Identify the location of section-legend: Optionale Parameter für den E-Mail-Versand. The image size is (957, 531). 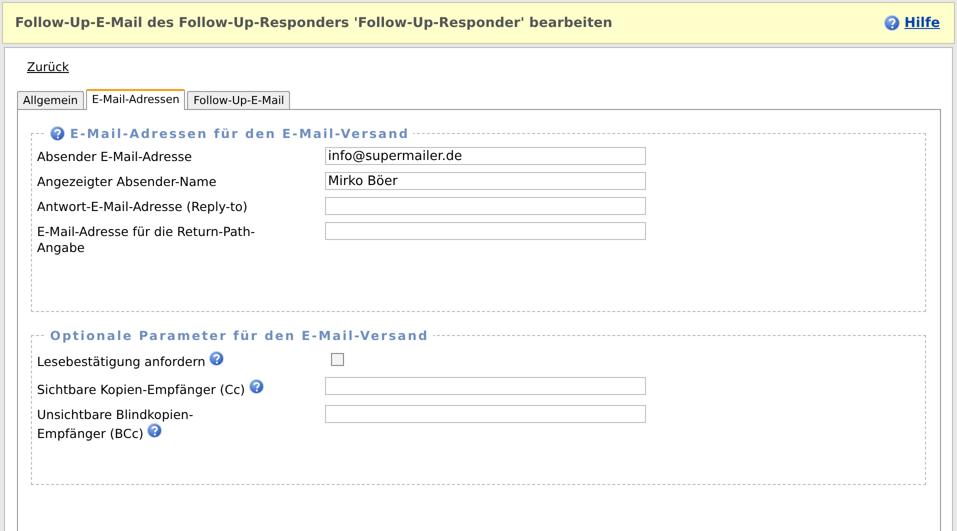
(239, 335).